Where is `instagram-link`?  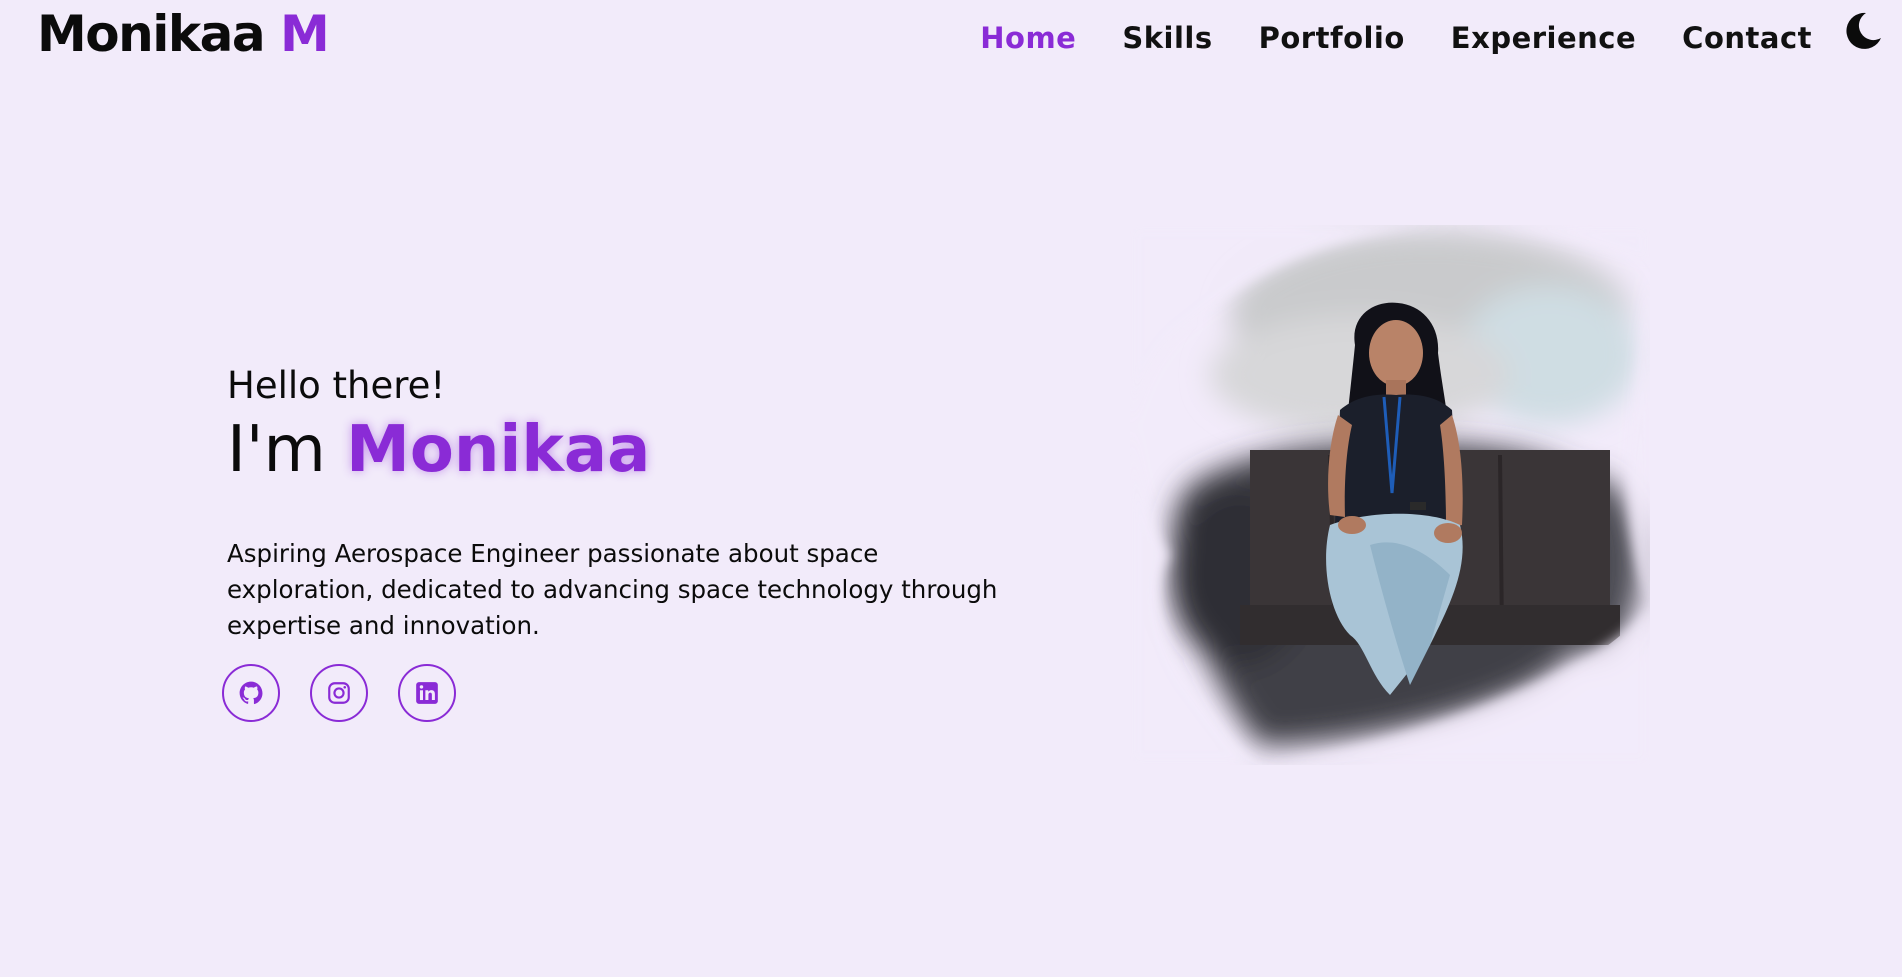
instagram-link is located at coordinates (339, 693).